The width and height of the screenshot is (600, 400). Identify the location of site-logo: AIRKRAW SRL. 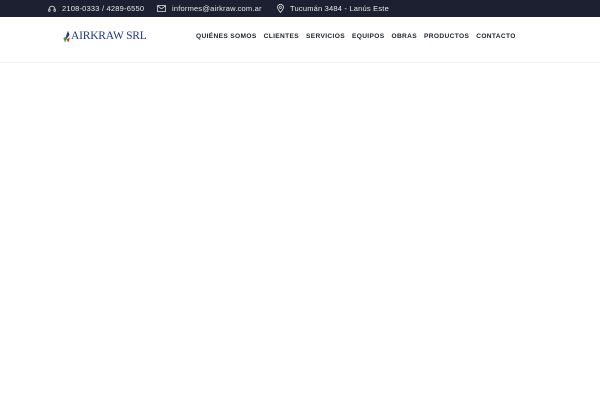
(105, 36).